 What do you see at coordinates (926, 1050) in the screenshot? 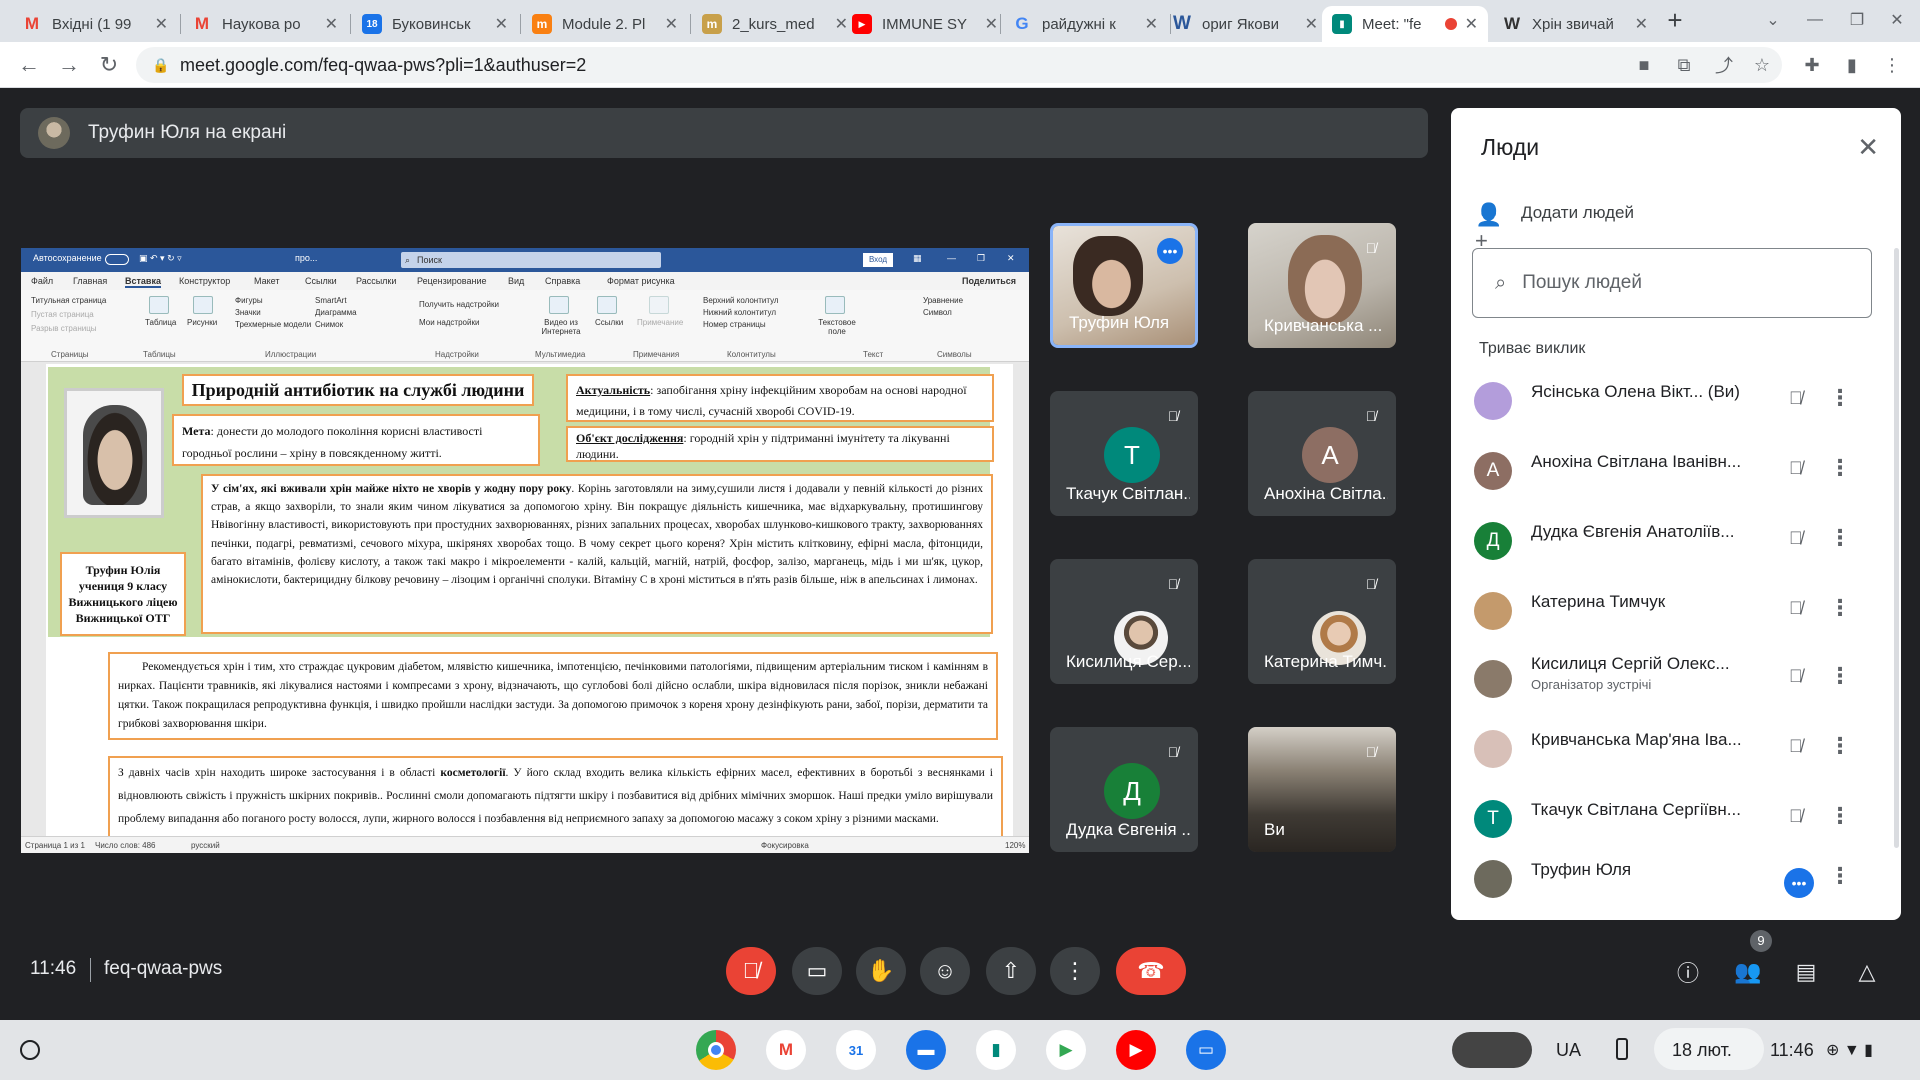
I see `files-icon: ▬` at bounding box center [926, 1050].